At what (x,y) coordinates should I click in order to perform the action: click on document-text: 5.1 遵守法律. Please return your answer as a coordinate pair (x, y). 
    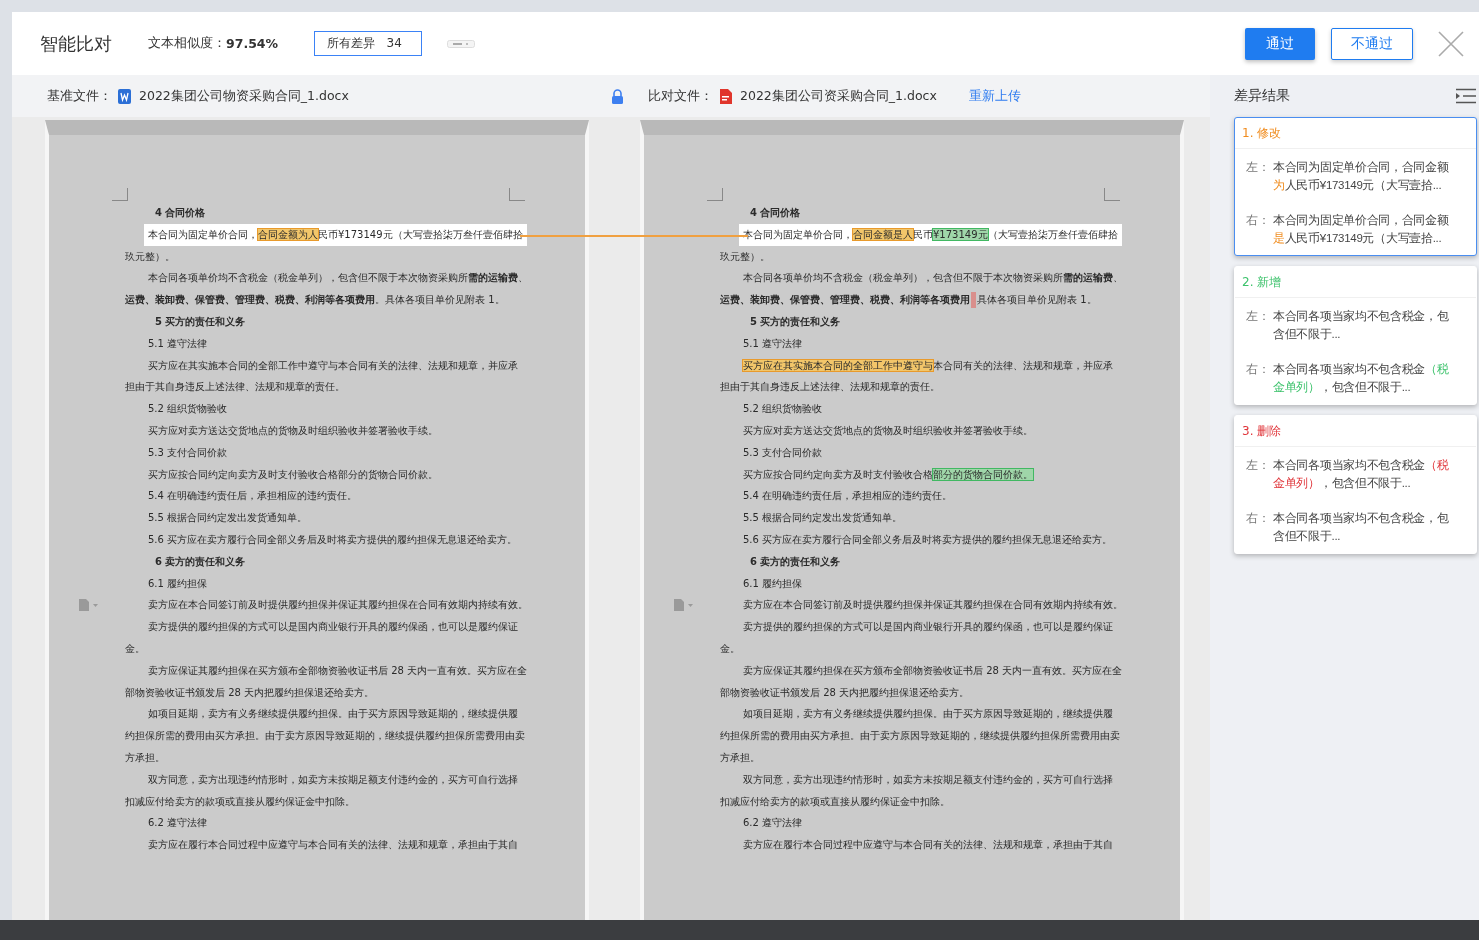
    Looking at the image, I should click on (178, 343).